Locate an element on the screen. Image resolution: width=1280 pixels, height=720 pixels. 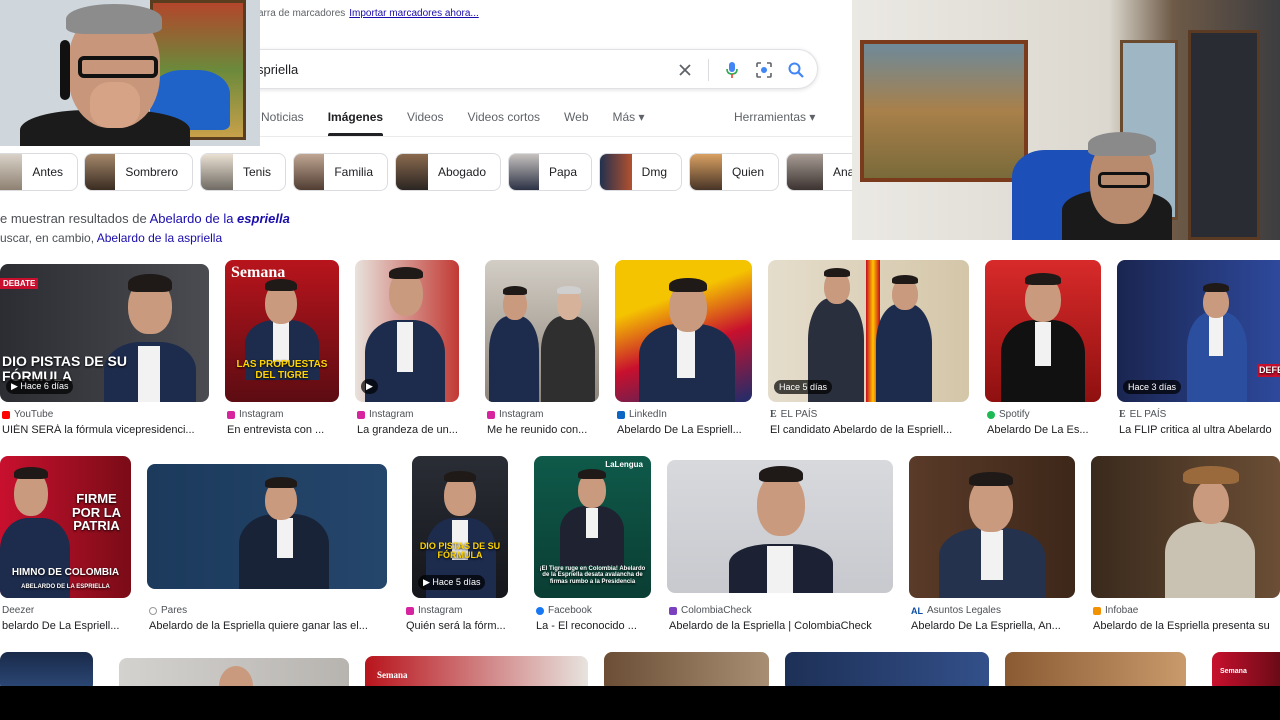
result-thumbnail: Semana is located at coordinates (476, 671).